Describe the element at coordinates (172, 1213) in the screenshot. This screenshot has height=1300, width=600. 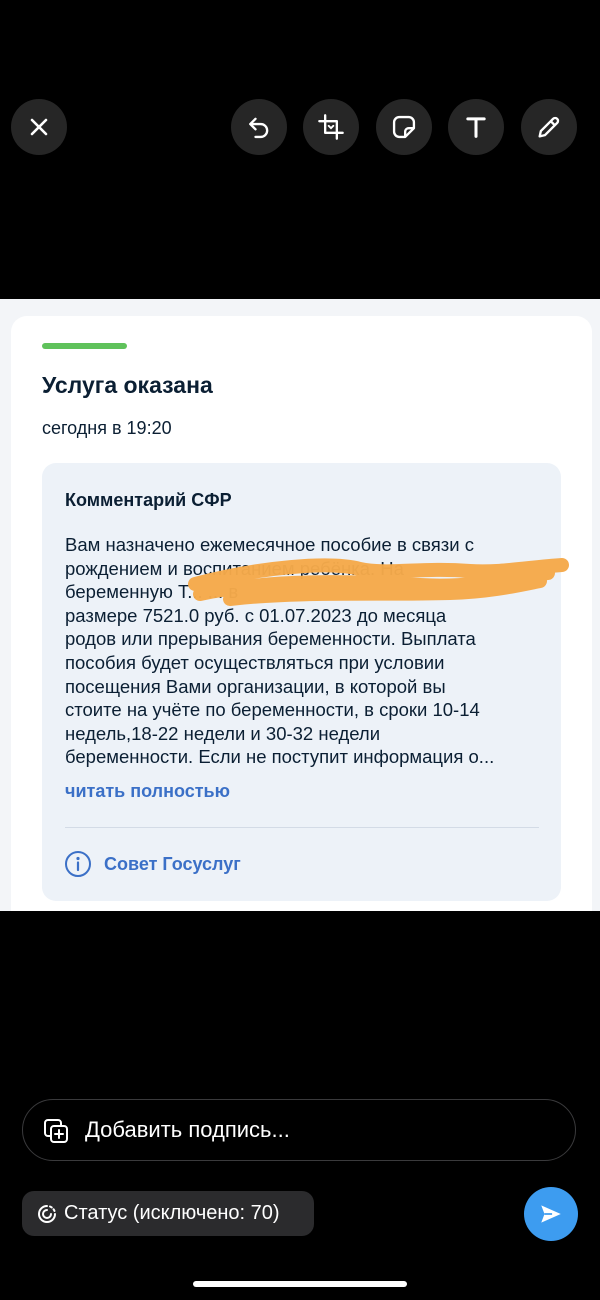
I see `status-label: Статус (исключено: 70)` at that location.